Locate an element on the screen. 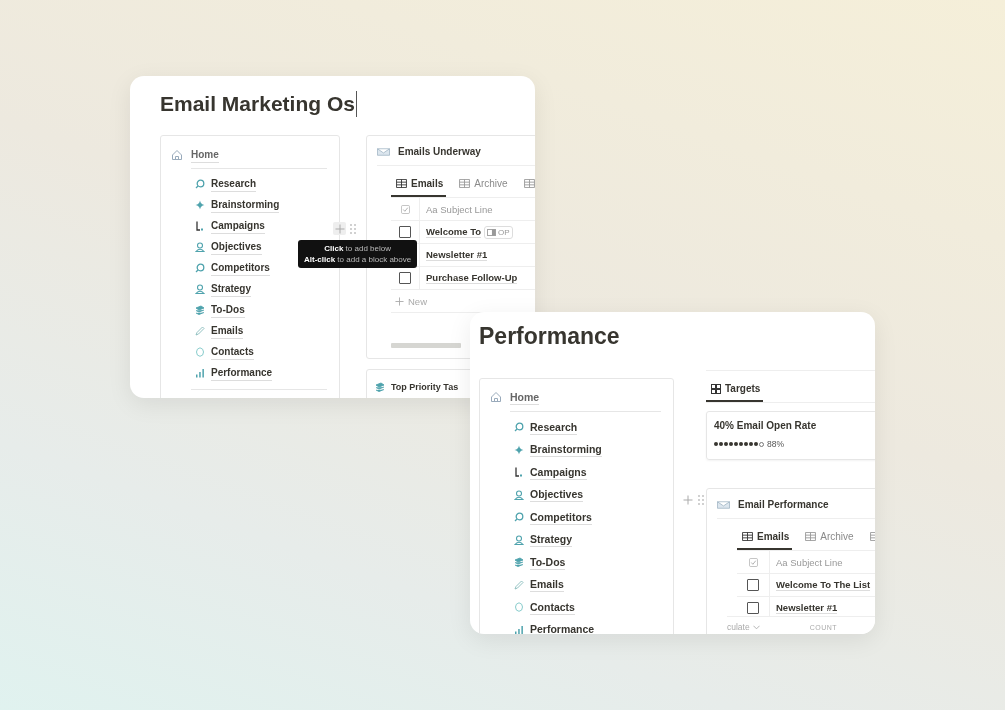  row-title: Welcome To is located at coordinates (454, 232).